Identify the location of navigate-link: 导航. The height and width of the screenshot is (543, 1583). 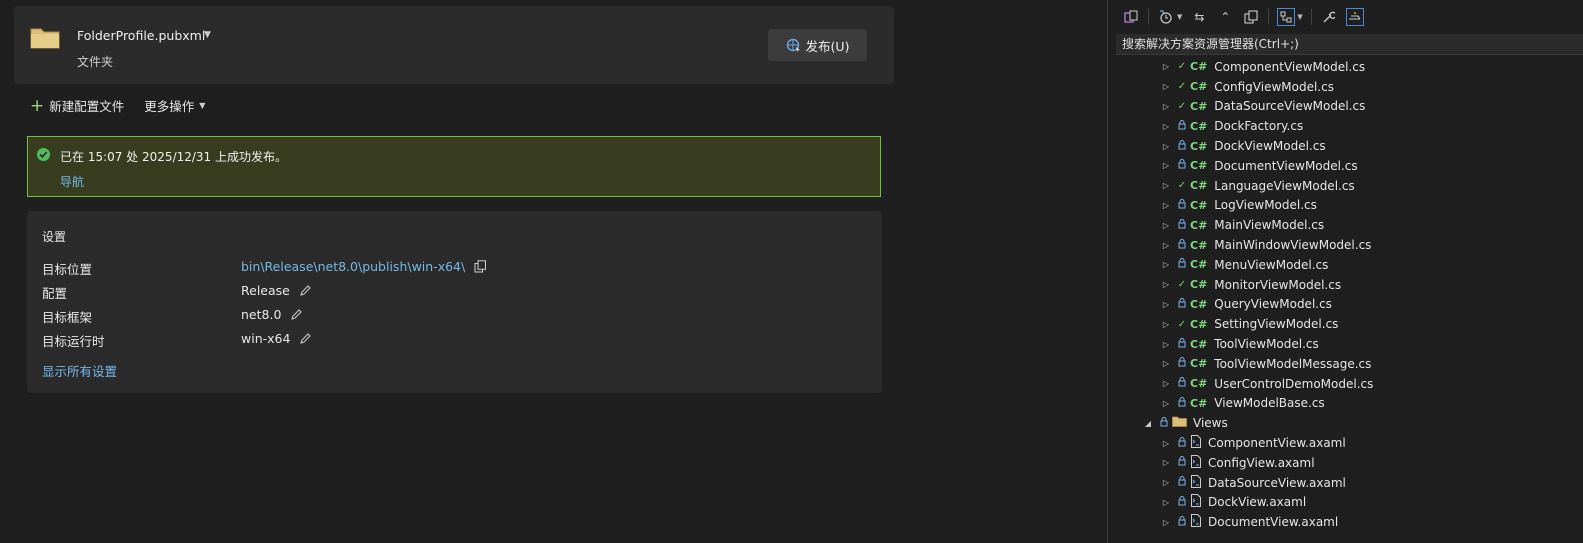
(72, 181).